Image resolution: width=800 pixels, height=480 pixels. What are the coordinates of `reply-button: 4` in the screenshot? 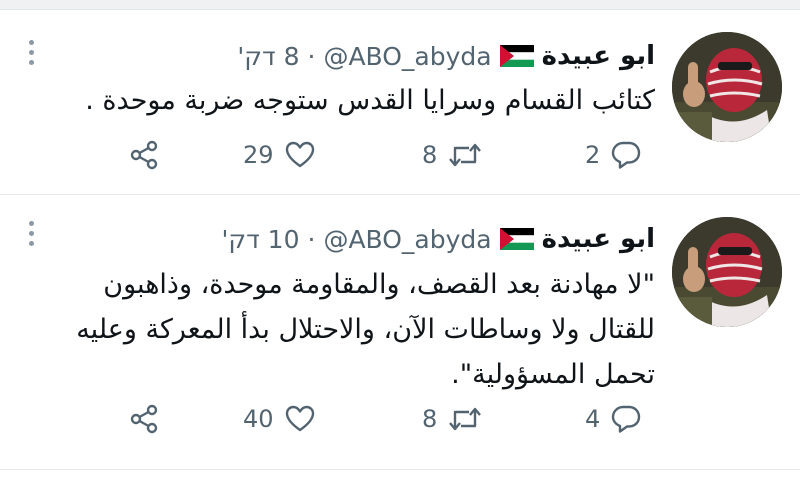 It's located at (613, 419).